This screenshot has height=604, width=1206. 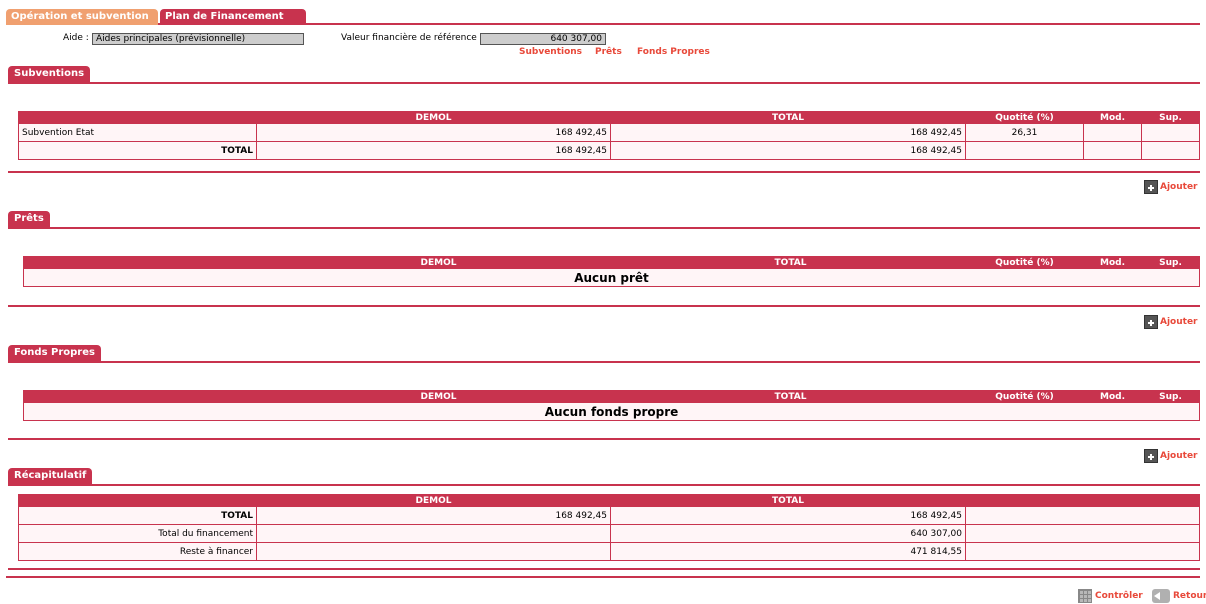 I want to click on controler-label: Contrôler, so click(x=1119, y=596).